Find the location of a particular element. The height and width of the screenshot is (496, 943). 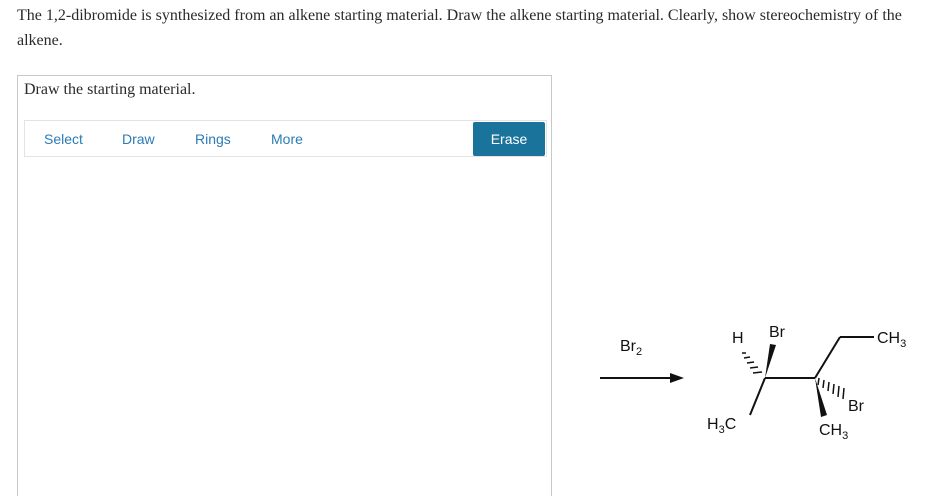

reaction-arrow-icon is located at coordinates (642, 378).